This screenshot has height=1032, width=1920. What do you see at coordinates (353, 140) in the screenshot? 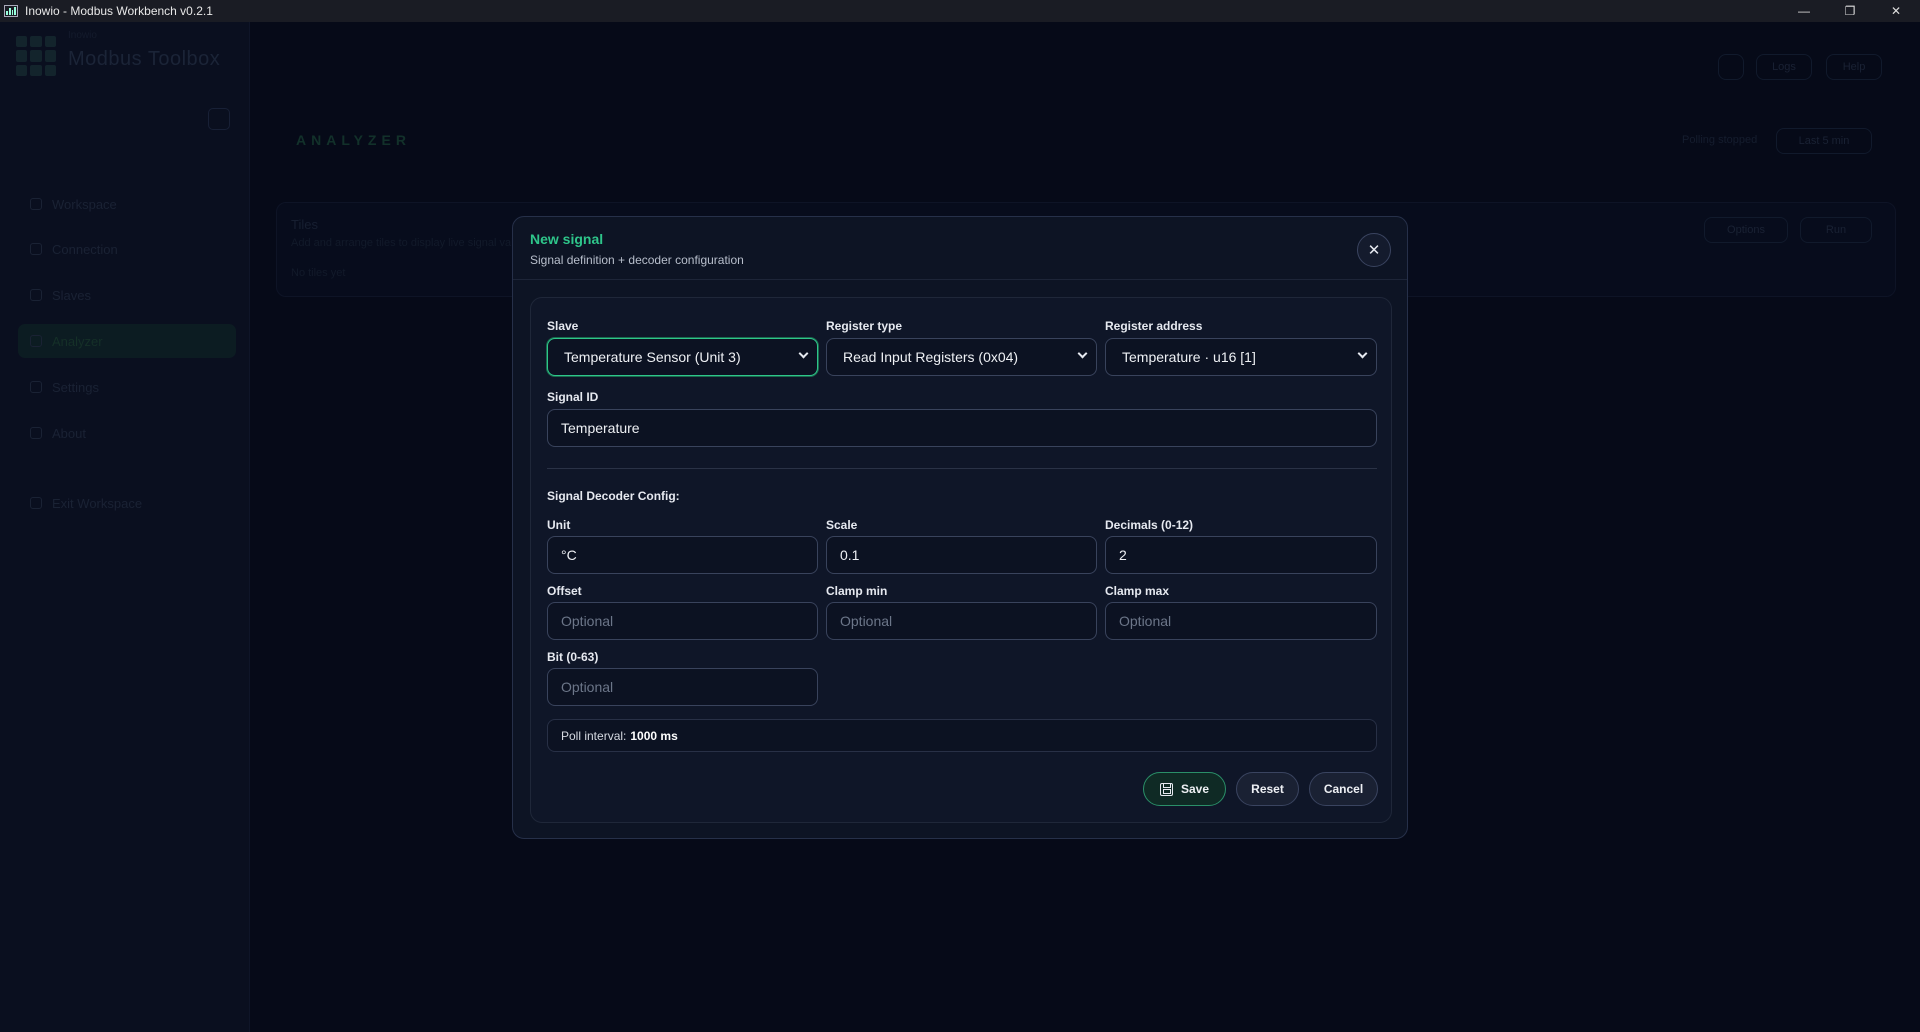
I see `page-title: ANALYZER` at bounding box center [353, 140].